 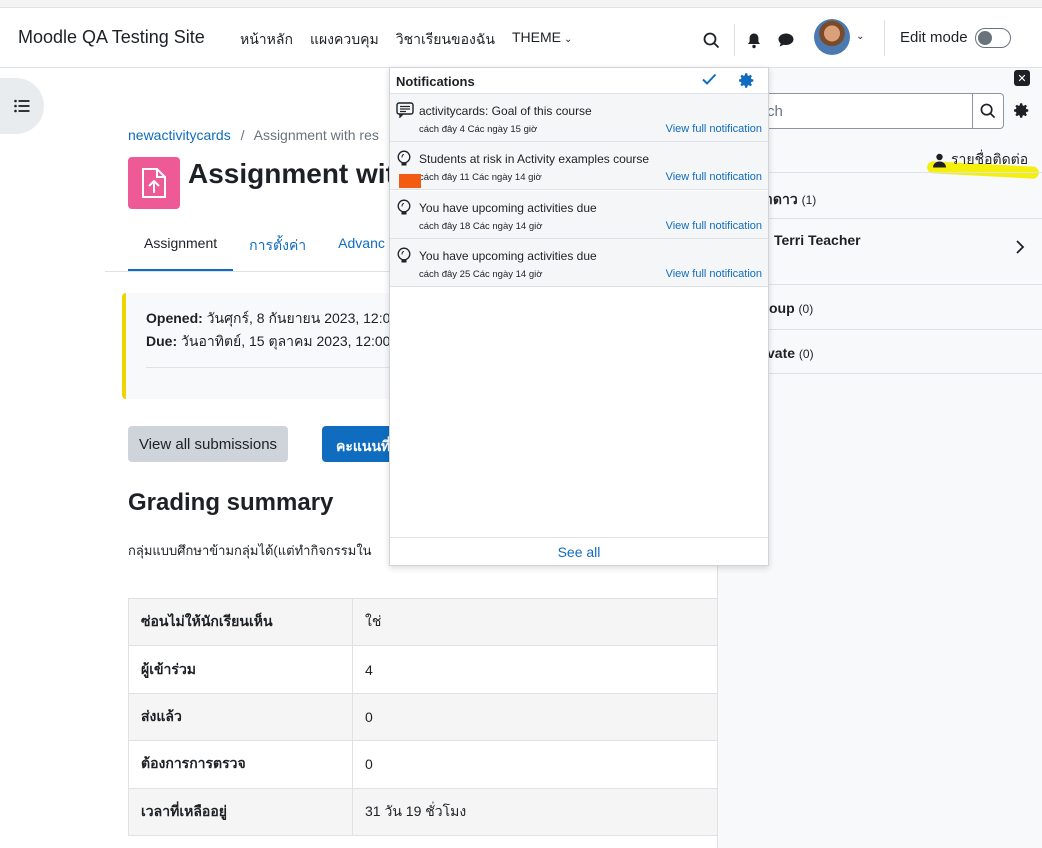 I want to click on nav-divider, so click(x=884, y=38).